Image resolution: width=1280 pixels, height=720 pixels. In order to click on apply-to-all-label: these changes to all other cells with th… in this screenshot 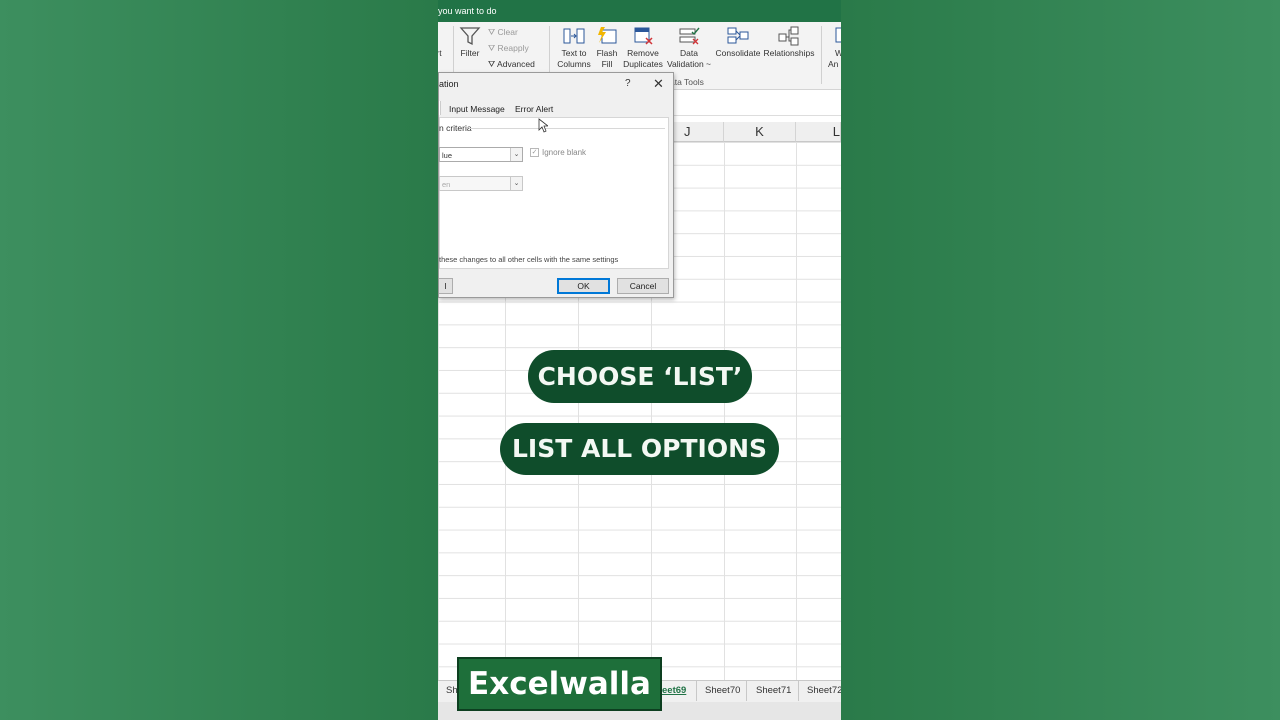, I will do `click(528, 259)`.